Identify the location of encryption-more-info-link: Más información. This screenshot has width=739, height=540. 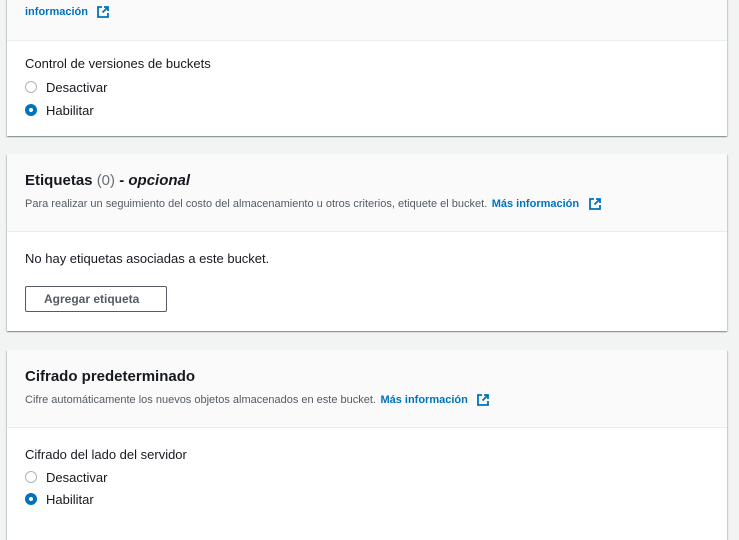
(423, 400).